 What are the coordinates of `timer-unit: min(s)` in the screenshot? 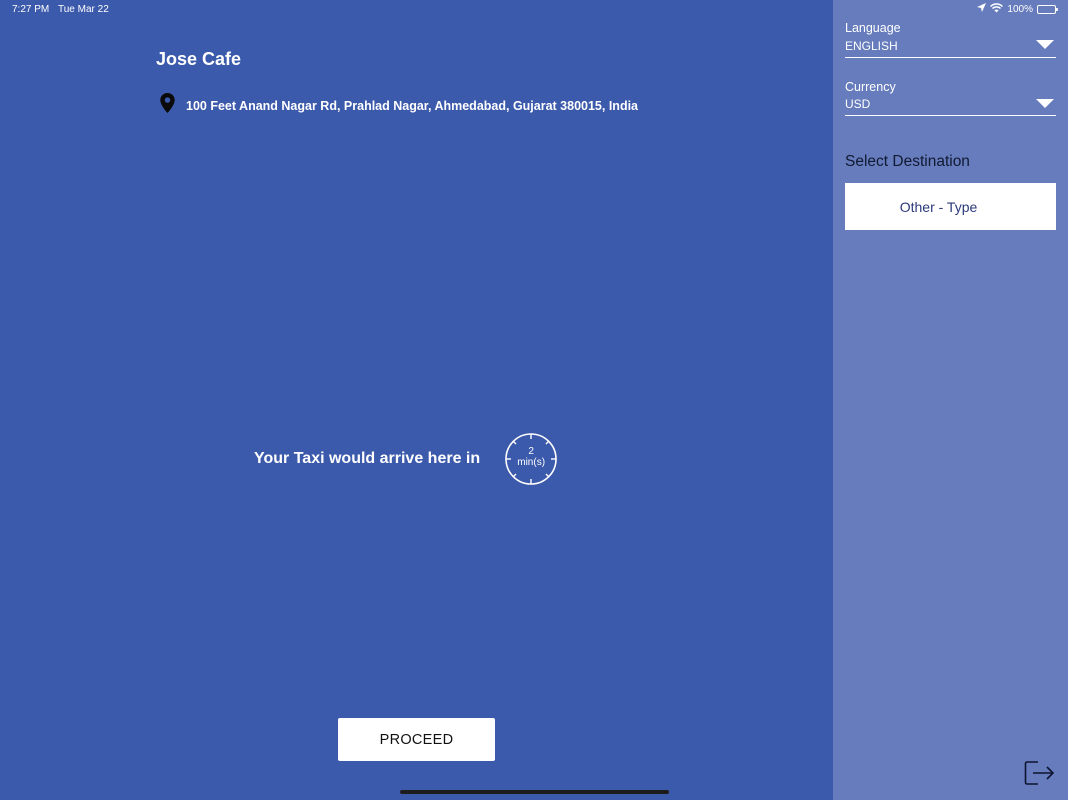 It's located at (531, 462).